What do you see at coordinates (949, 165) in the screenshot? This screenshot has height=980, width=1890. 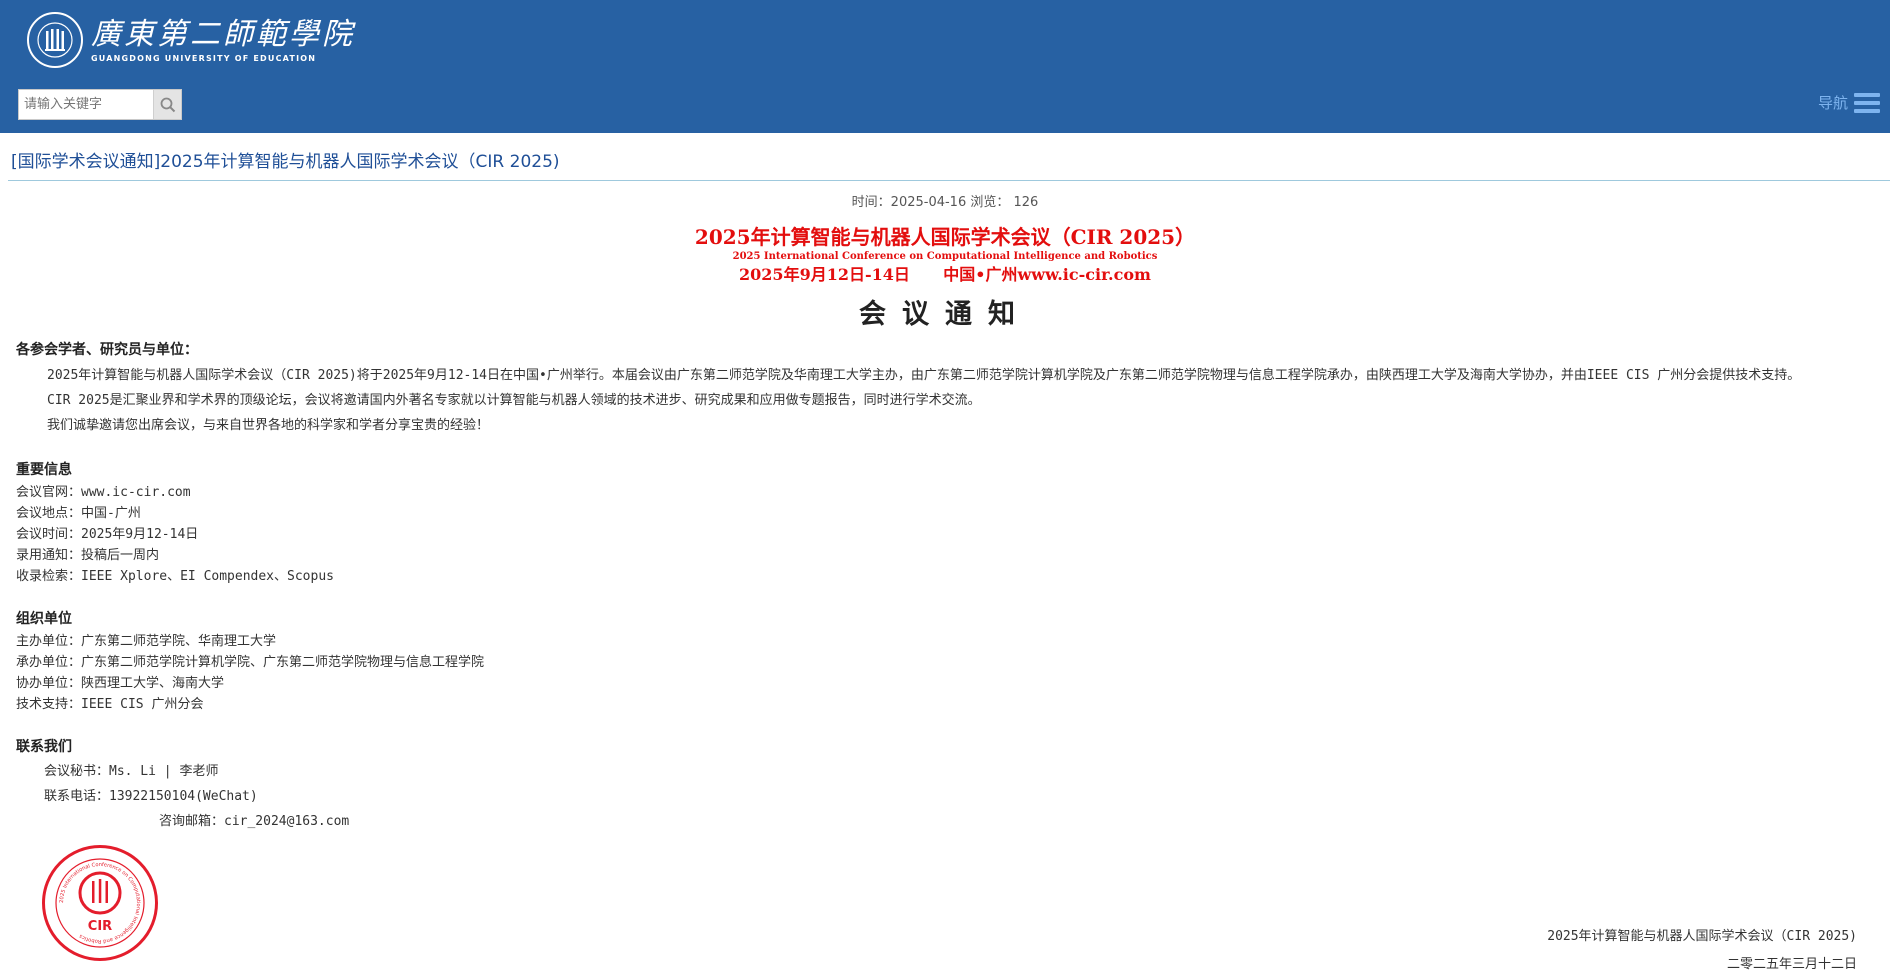 I see `article-title-bar: [国际学术会议通知]2025年计算智能与机器人国际学术会议（CIR 2025)` at bounding box center [949, 165].